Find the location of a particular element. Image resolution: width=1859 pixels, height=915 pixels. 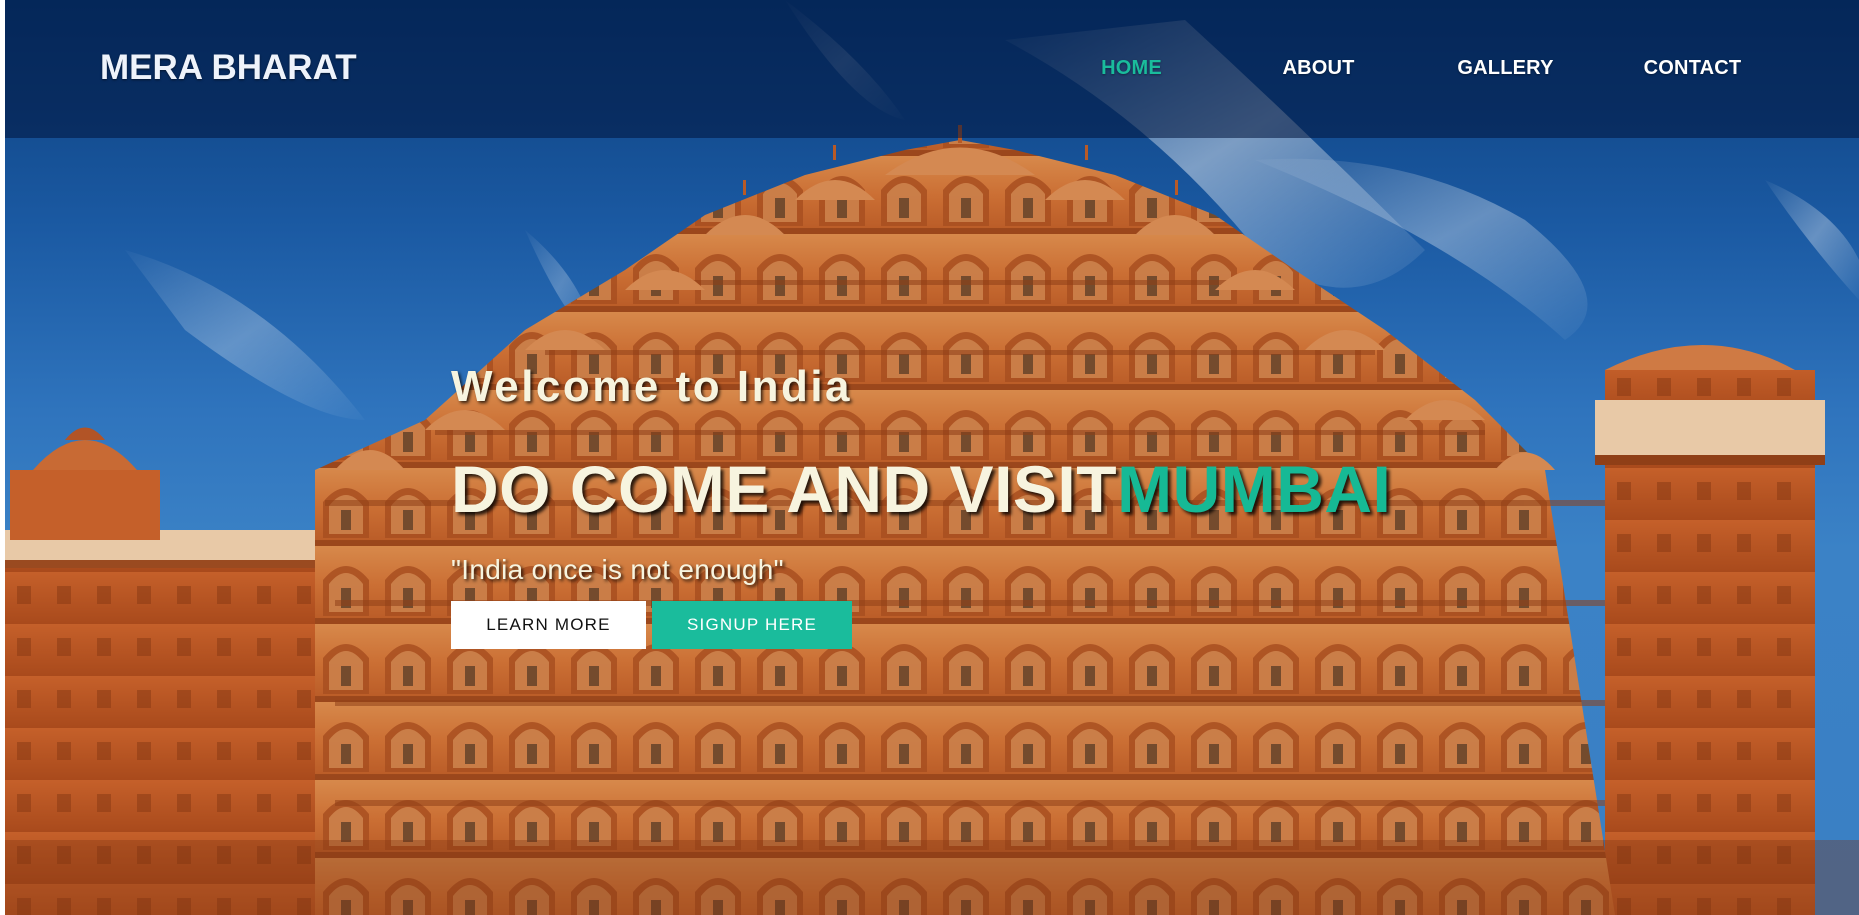

hero-tagline: "India once is not enough" is located at coordinates (617, 569).